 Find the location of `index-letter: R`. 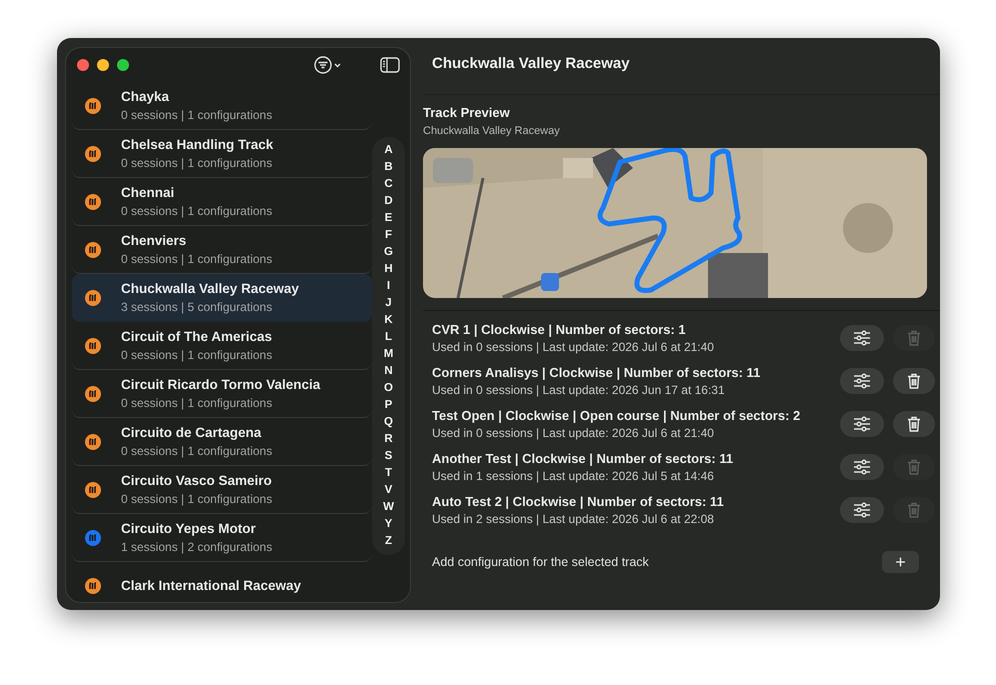

index-letter: R is located at coordinates (388, 439).